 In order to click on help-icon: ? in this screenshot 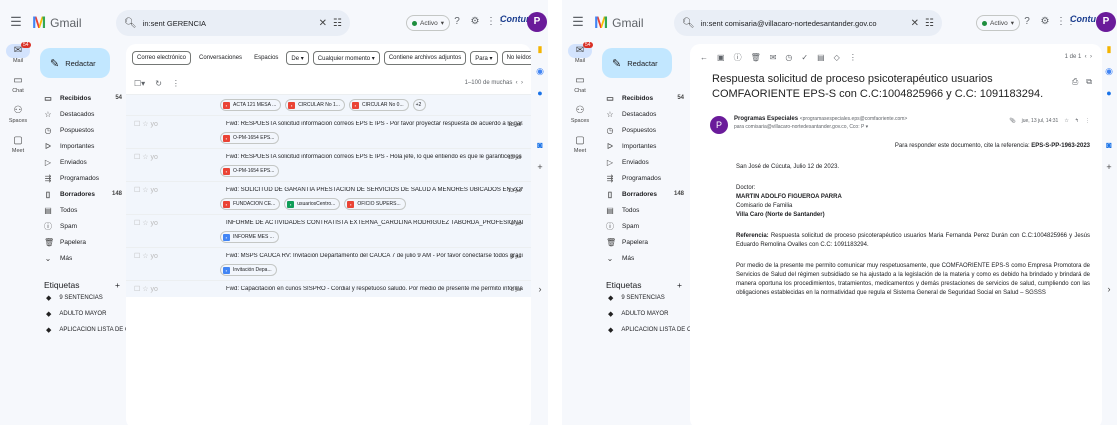, I will do `click(1027, 21)`.